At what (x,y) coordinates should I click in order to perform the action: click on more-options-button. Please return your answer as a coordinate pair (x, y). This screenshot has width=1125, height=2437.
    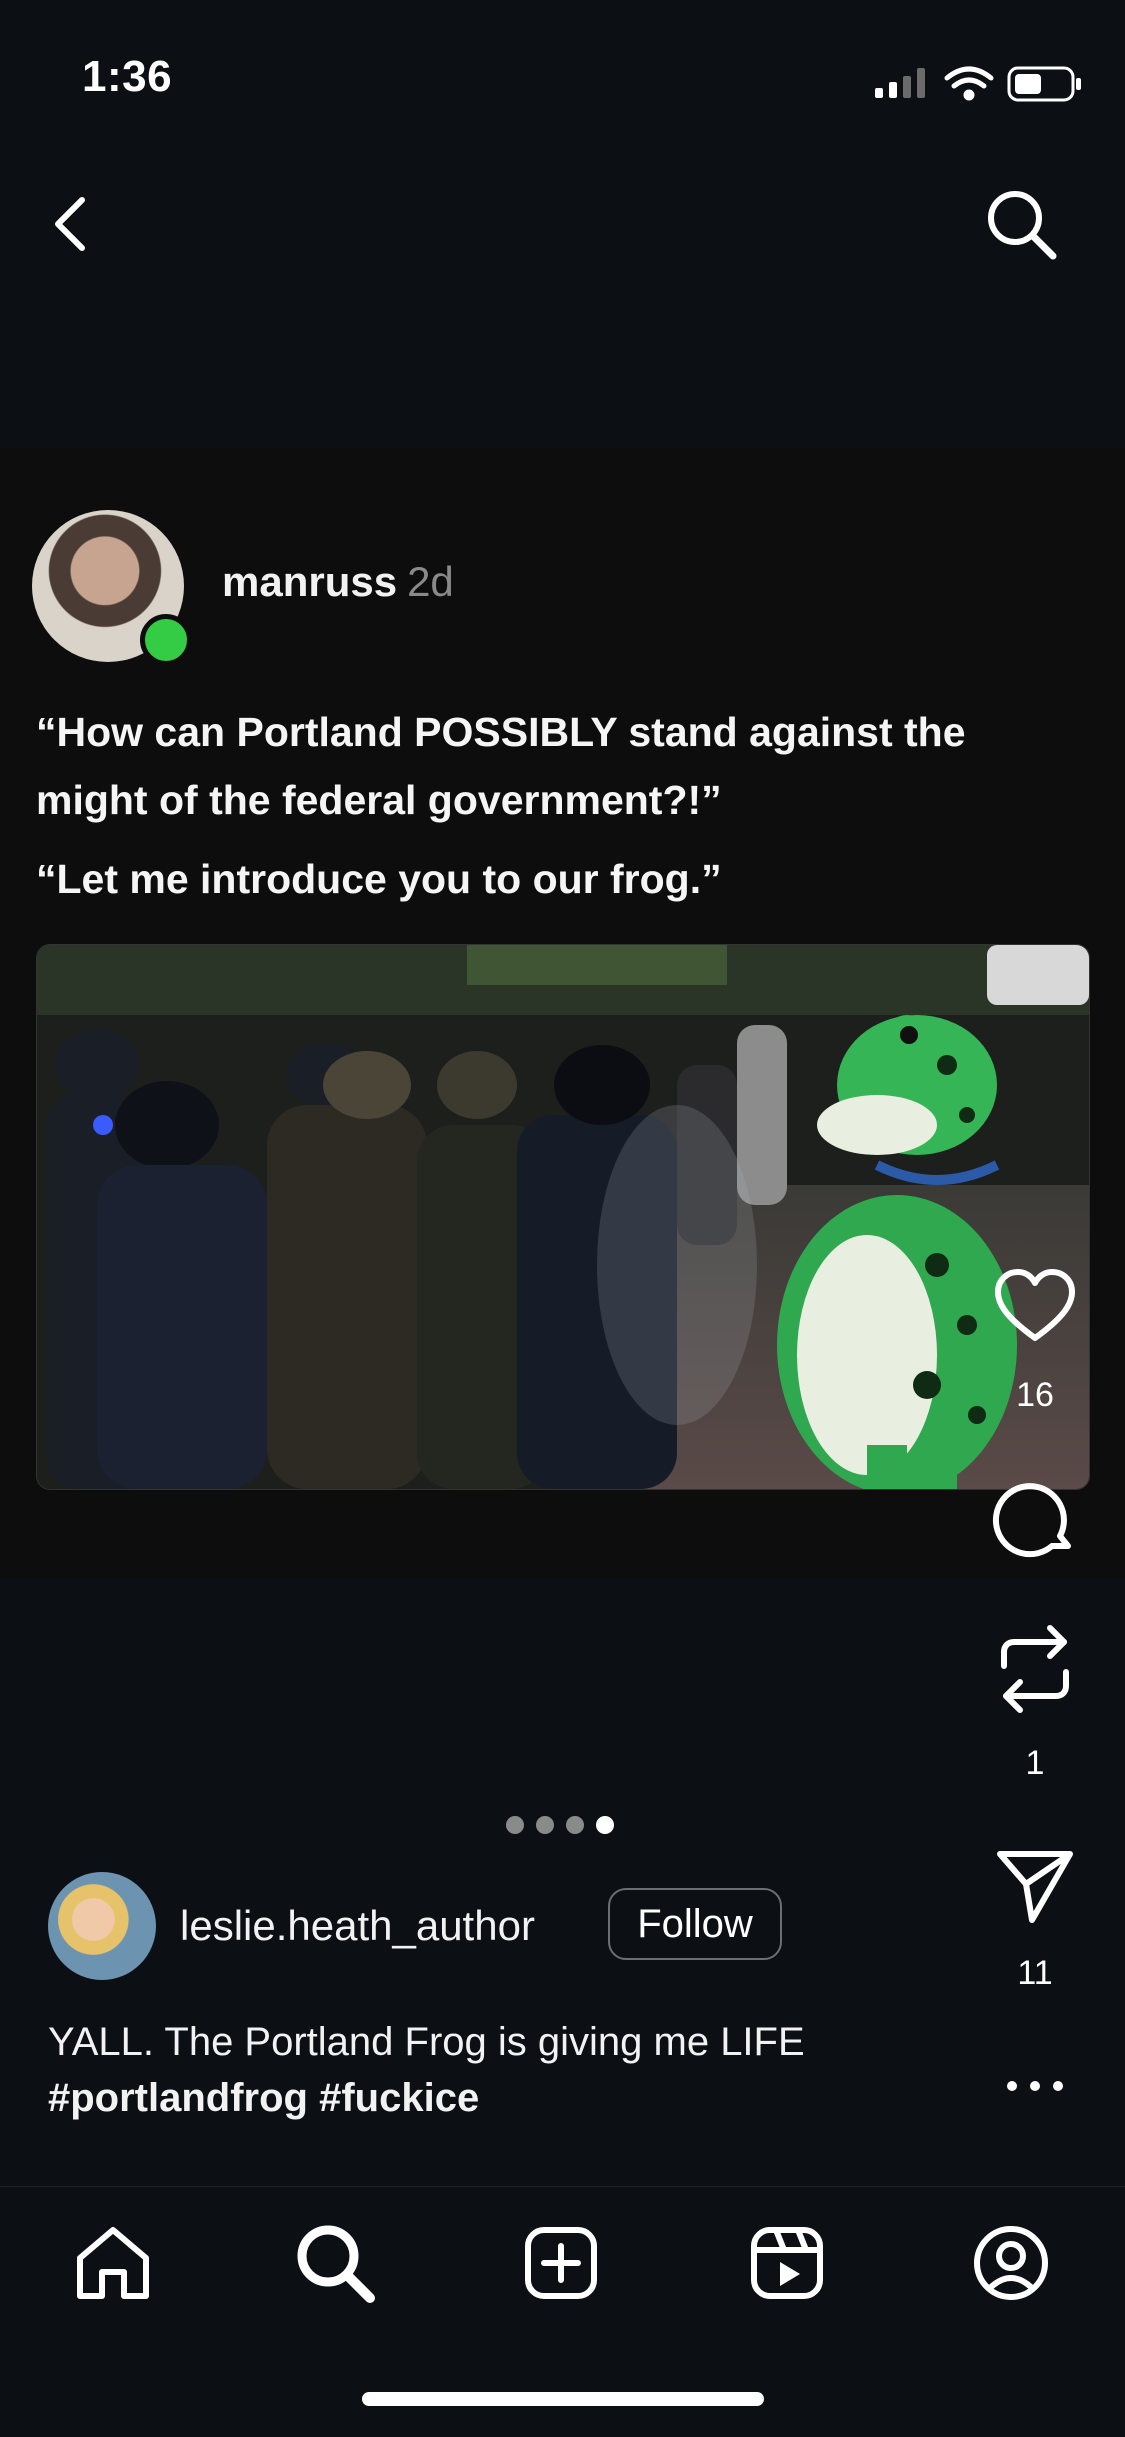
    Looking at the image, I should click on (1035, 2086).